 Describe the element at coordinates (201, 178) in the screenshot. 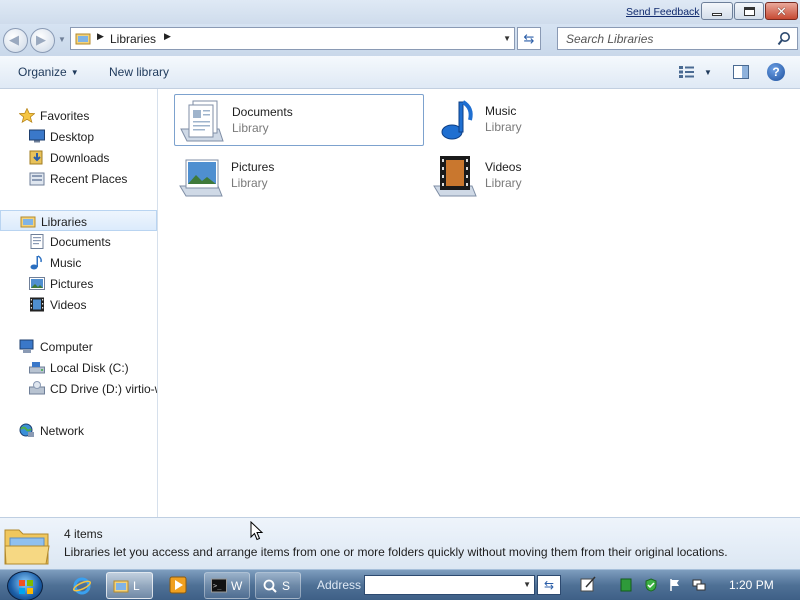

I see `pictures-library-icon` at that location.